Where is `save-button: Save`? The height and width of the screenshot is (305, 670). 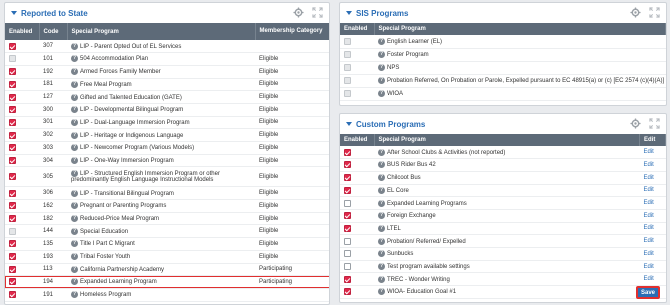 save-button: Save is located at coordinates (648, 292).